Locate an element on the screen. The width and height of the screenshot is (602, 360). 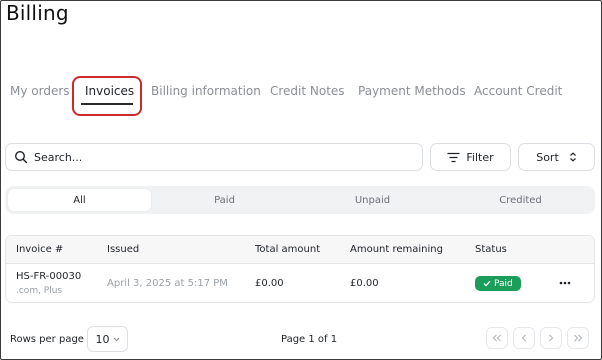
last-page-button is located at coordinates (578, 338).